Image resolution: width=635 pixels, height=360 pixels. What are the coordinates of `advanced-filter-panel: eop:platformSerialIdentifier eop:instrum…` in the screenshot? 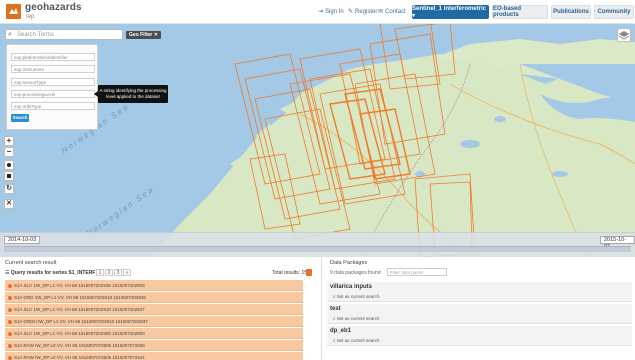 It's located at (52, 87).